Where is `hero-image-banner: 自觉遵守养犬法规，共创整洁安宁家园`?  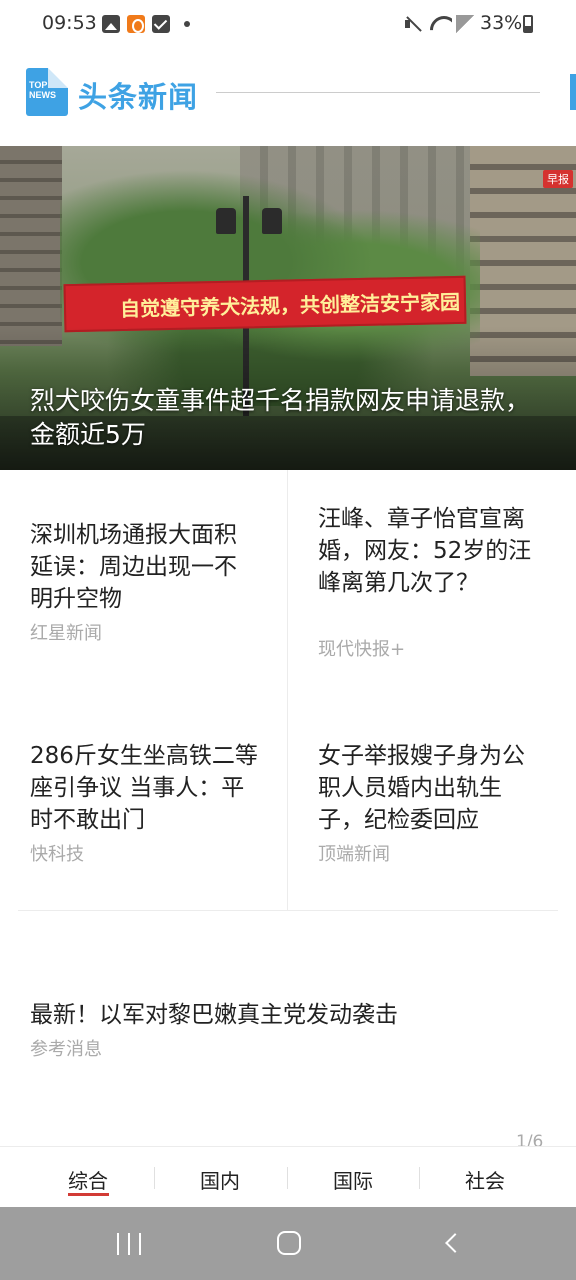 hero-image-banner: 自觉遵守养犬法规，共创整洁安宁家园 is located at coordinates (265, 304).